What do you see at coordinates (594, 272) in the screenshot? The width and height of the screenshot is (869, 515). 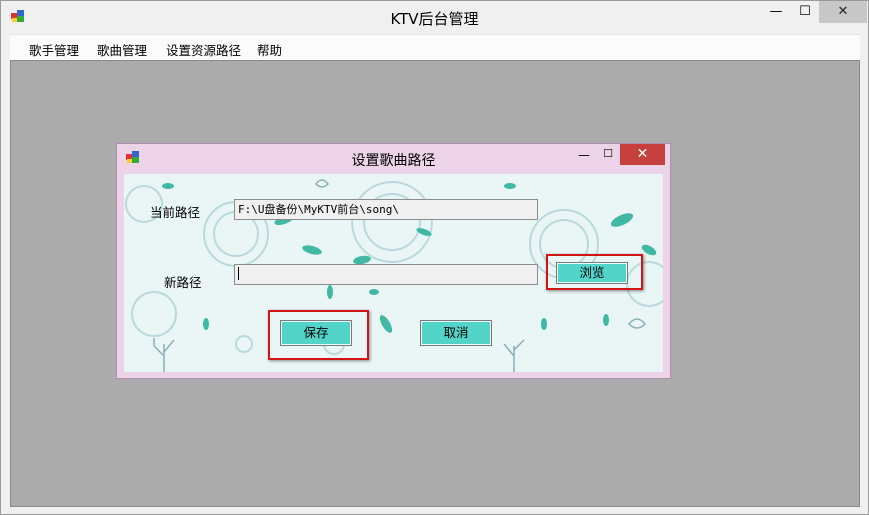 I see `browse-highlight-box` at bounding box center [594, 272].